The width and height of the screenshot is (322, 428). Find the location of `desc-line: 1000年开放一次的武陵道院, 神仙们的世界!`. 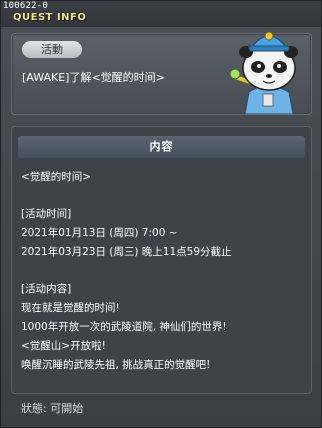

desc-line: 1000年开放一次的武陵道院, 神仙们的世界! is located at coordinates (124, 327).